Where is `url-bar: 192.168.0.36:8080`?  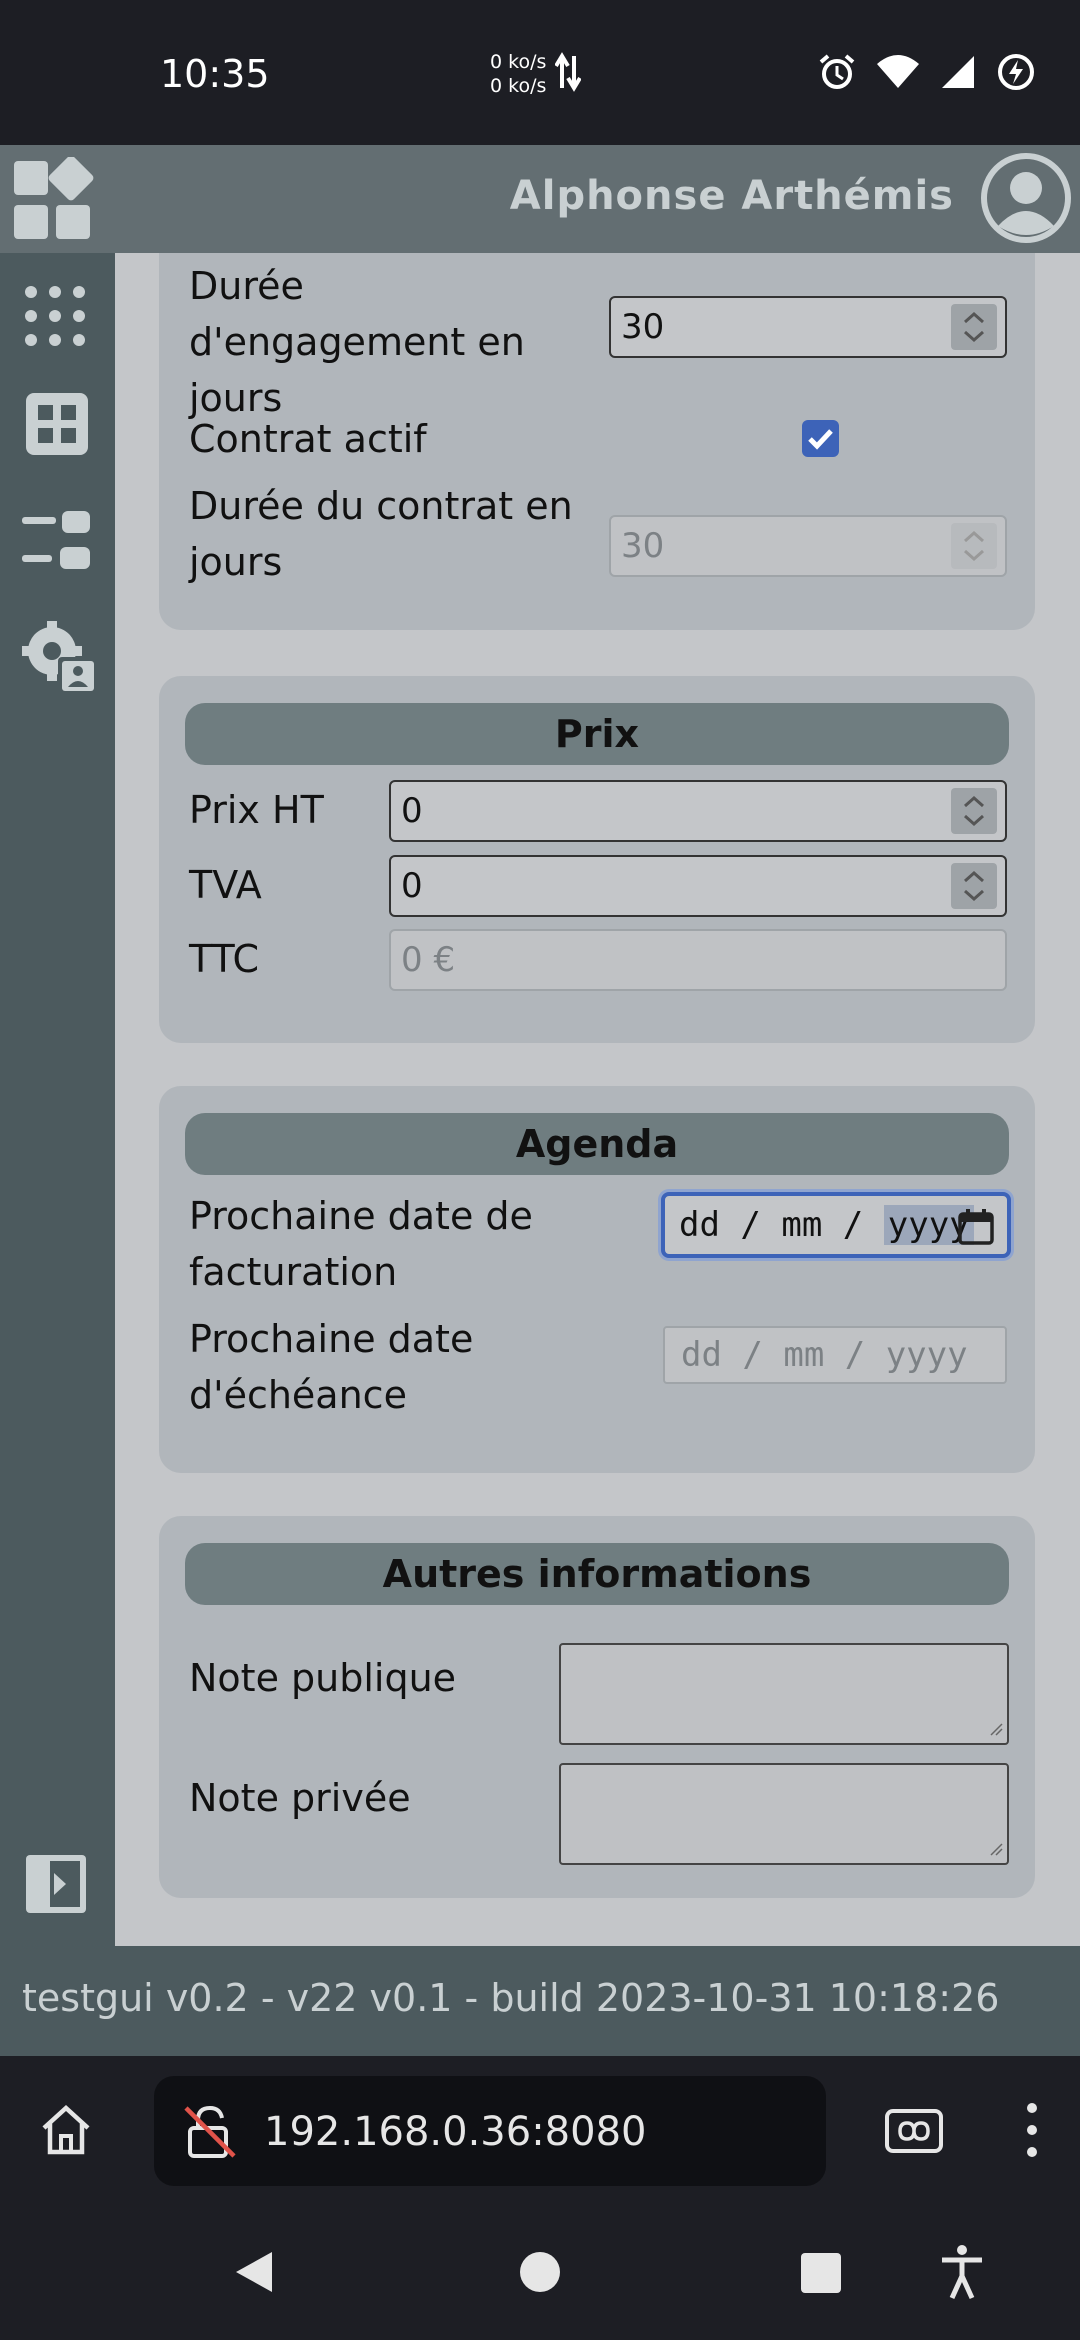
url-bar: 192.168.0.36:8080 is located at coordinates (490, 2131).